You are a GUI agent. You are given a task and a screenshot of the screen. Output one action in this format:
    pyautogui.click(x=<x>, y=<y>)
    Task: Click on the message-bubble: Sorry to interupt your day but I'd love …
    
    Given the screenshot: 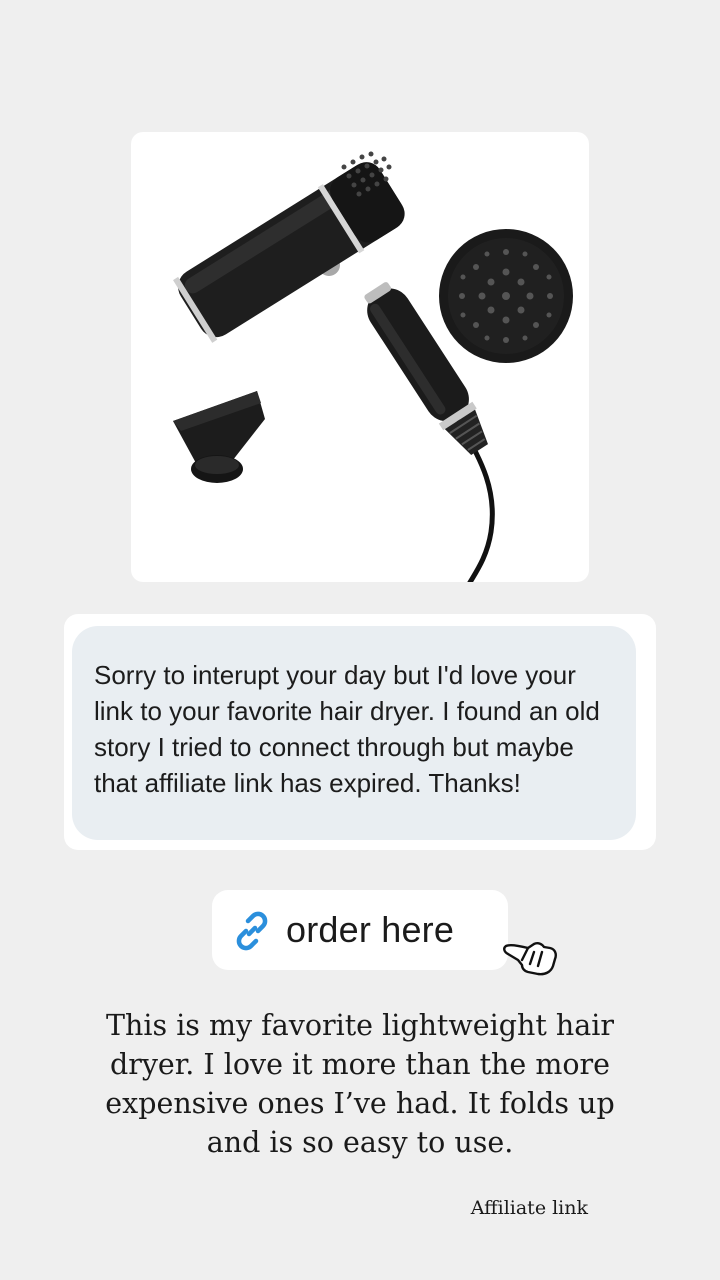 What is the action you would take?
    pyautogui.click(x=354, y=733)
    